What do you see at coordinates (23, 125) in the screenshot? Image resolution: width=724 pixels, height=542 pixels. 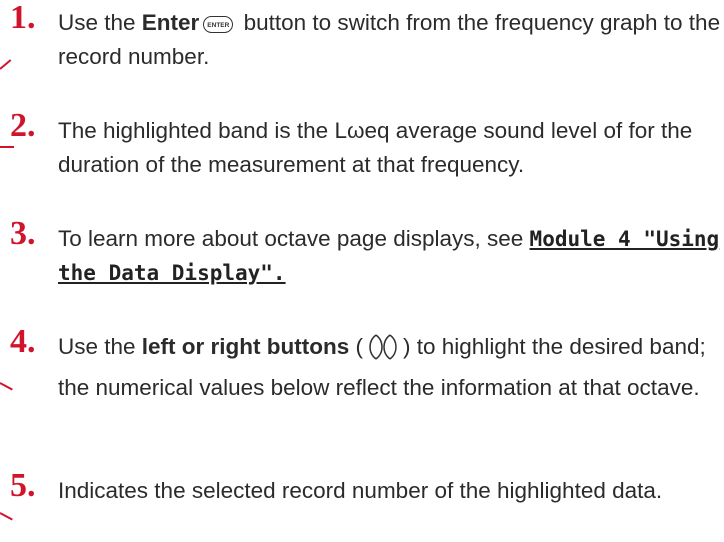 I see `step-number: 2.` at bounding box center [23, 125].